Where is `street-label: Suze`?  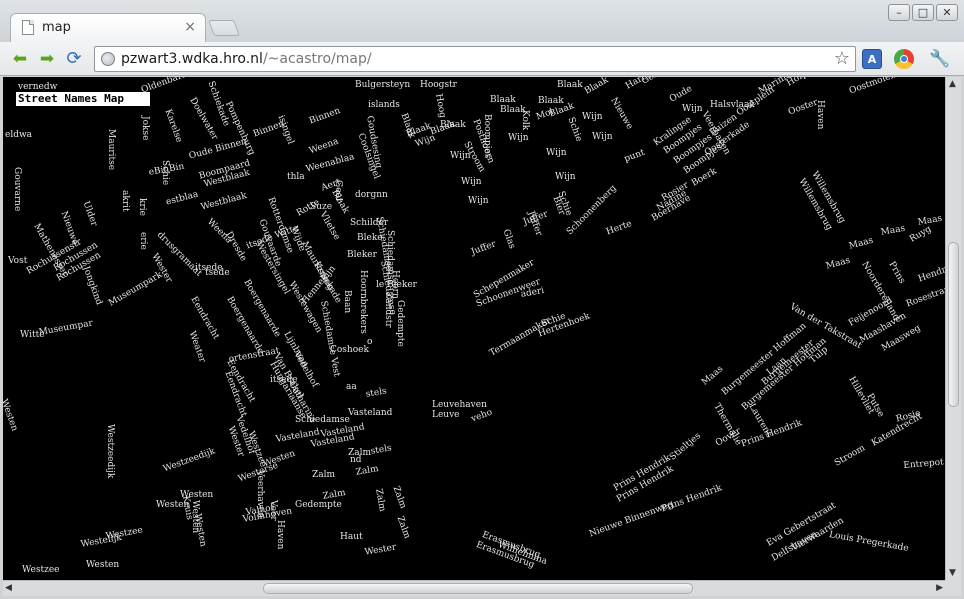
street-label: Suze is located at coordinates (321, 207).